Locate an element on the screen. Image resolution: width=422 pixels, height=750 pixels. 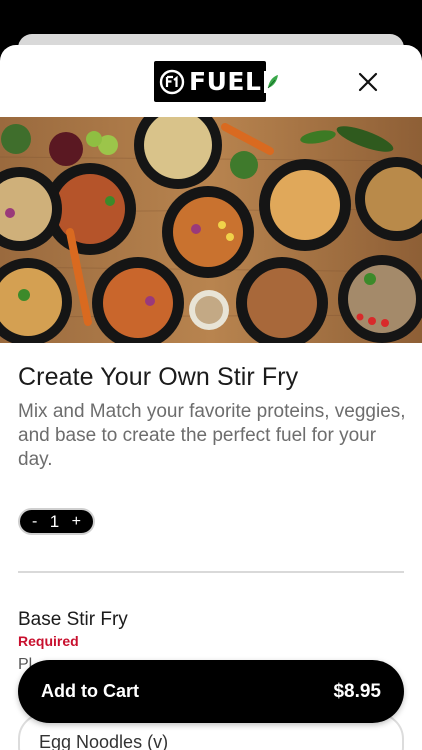
product-title: Create Your Own Stir Fry is located at coordinates (158, 377).